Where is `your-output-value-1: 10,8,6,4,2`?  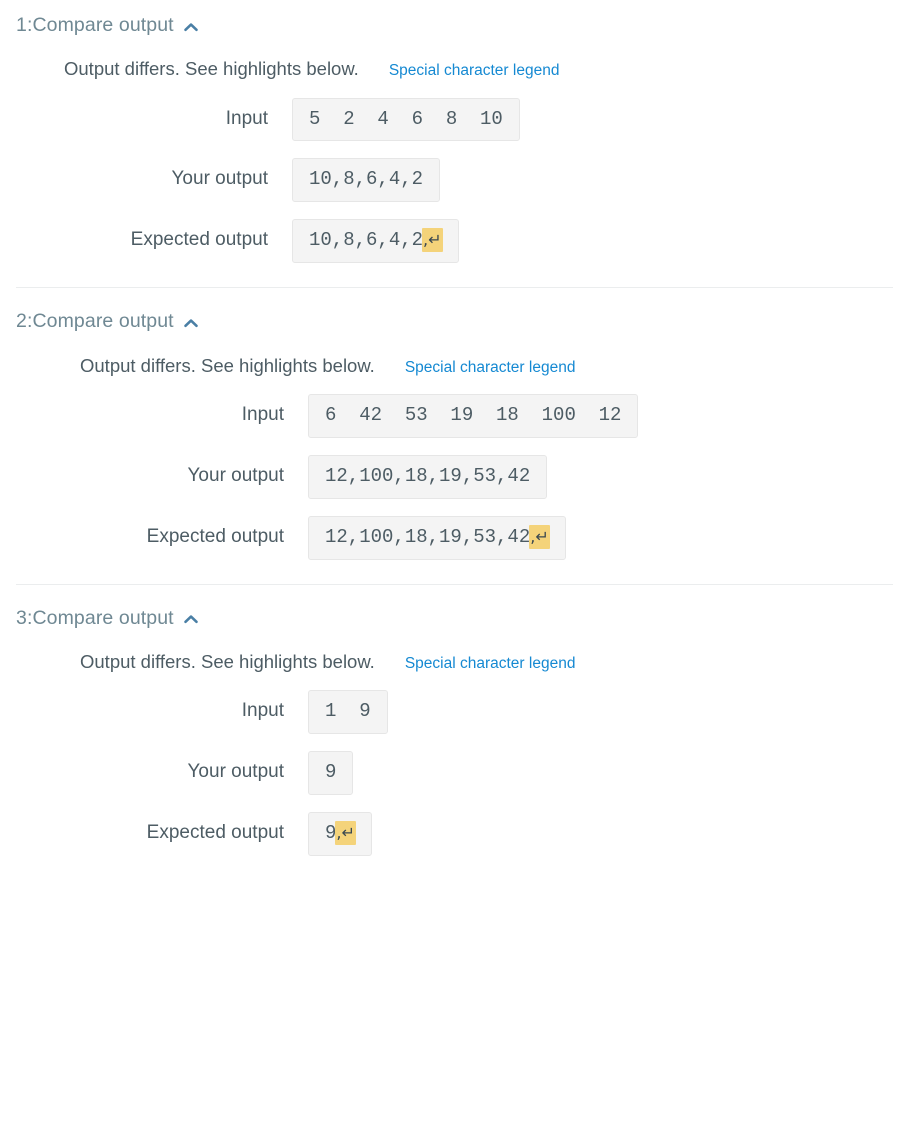
your-output-value-1: 10,8,6,4,2 is located at coordinates (366, 180).